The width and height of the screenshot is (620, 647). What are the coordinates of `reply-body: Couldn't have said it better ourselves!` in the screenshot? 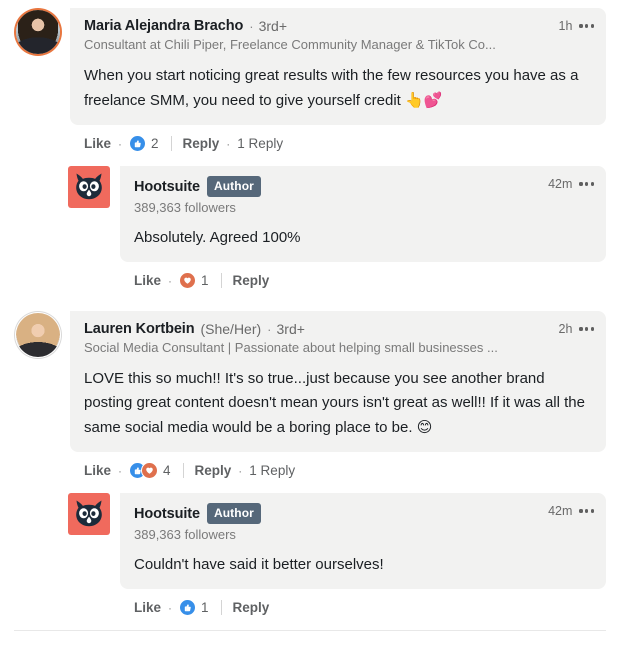 It's located at (259, 564).